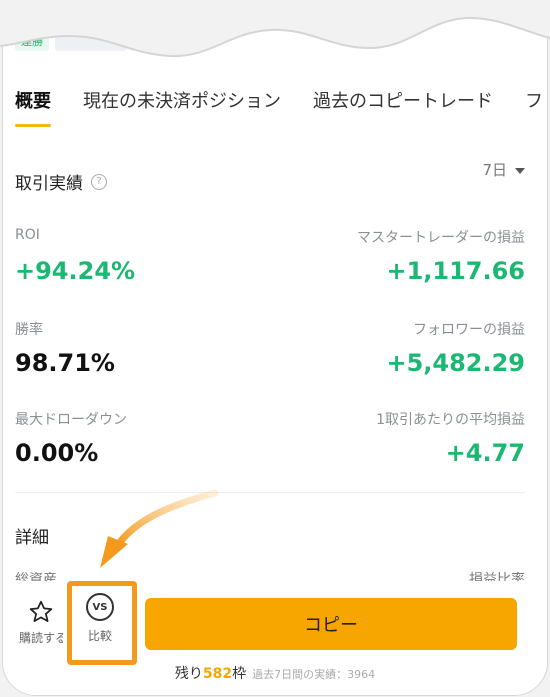 This screenshot has width=550, height=697. Describe the element at coordinates (455, 363) in the screenshot. I see `follower-pnl-value: +5,482.29` at that location.